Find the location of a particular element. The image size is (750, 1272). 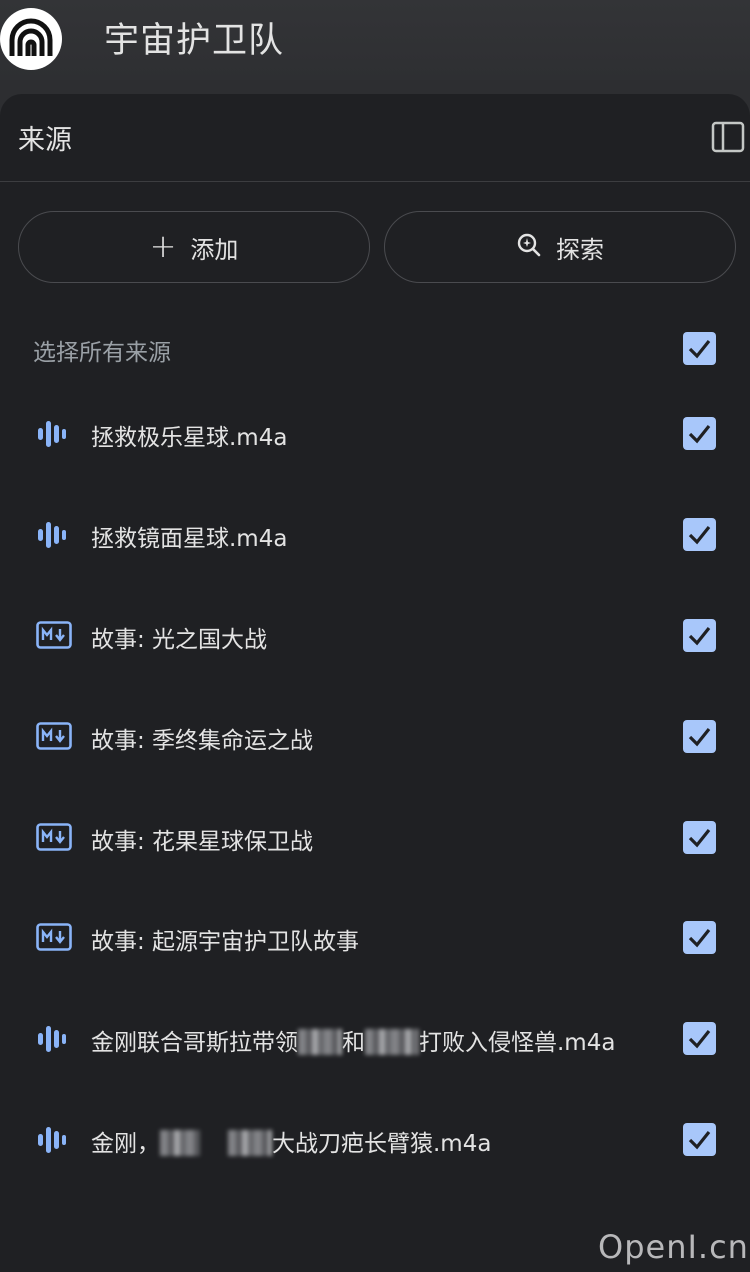

source-item-label: 金刚， 大战刀疤长臂猿.m4a is located at coordinates (291, 1141).